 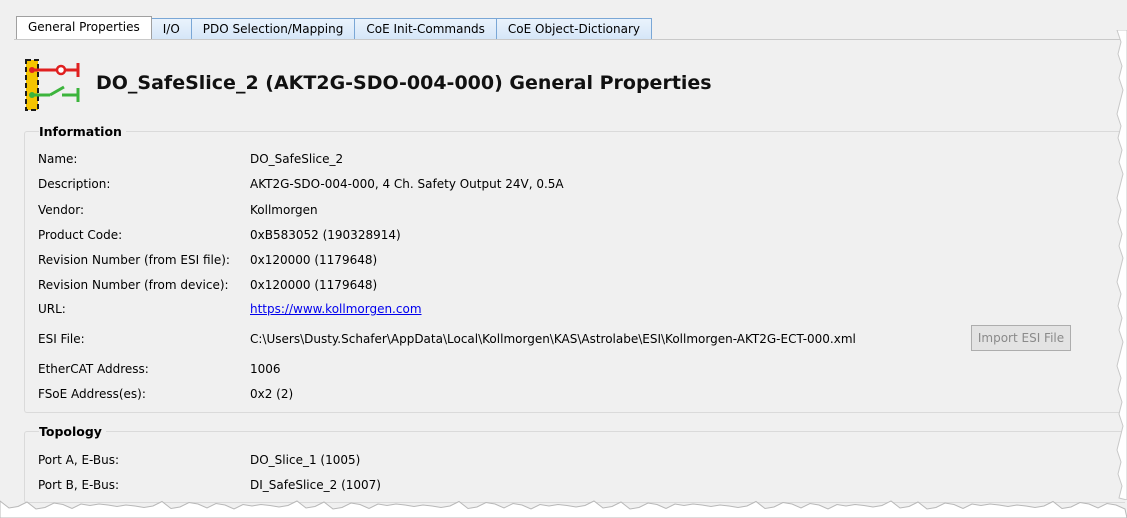 What do you see at coordinates (315, 485) in the screenshot?
I see `port-b-value: DI_SafeSlice_2 (1007)` at bounding box center [315, 485].